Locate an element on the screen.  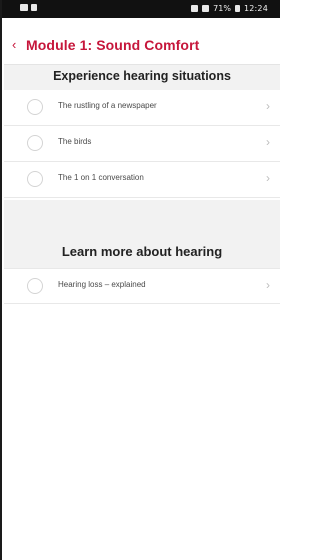
status-bar: 71% 12:24 is located at coordinates (141, 9).